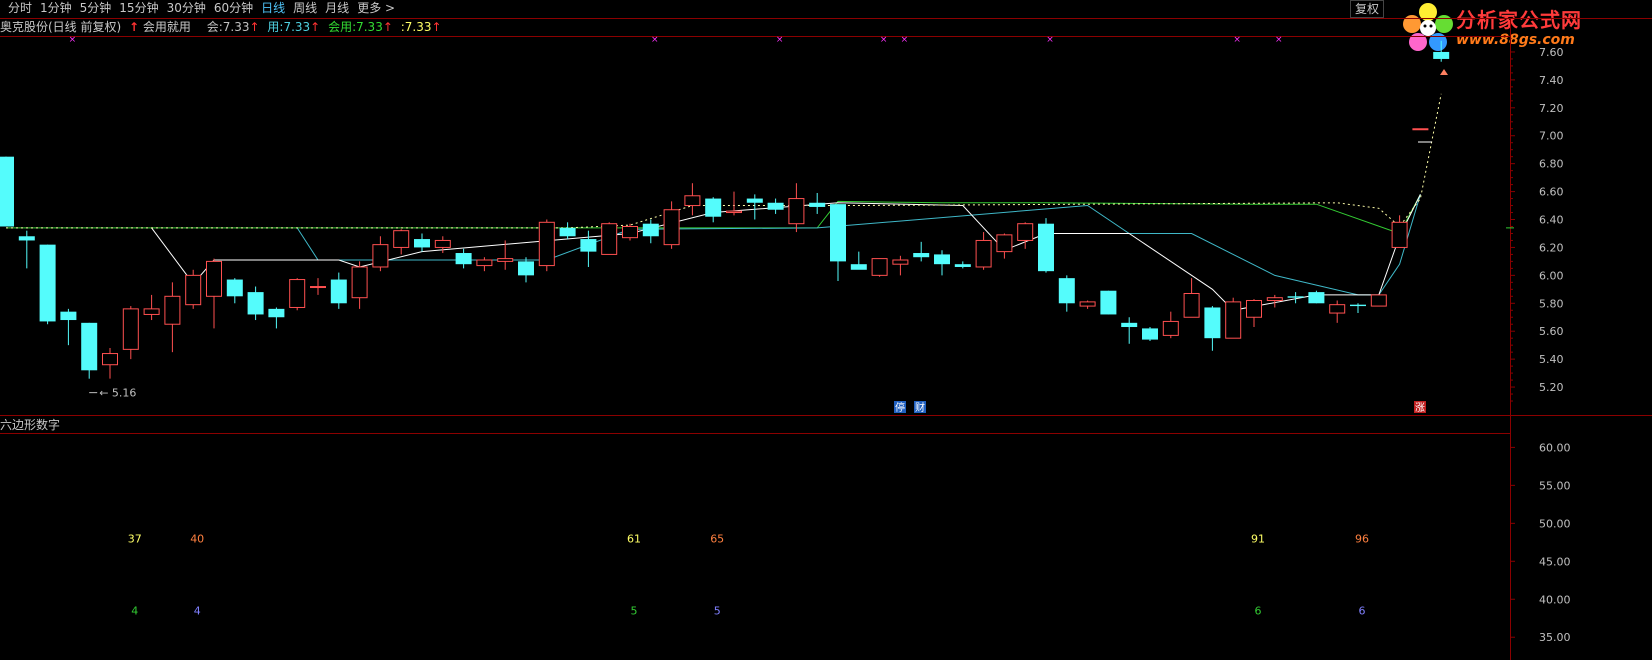 The width and height of the screenshot is (1652, 660). Describe the element at coordinates (197, 539) in the screenshot. I see `hexagon-number-label: 40` at that location.